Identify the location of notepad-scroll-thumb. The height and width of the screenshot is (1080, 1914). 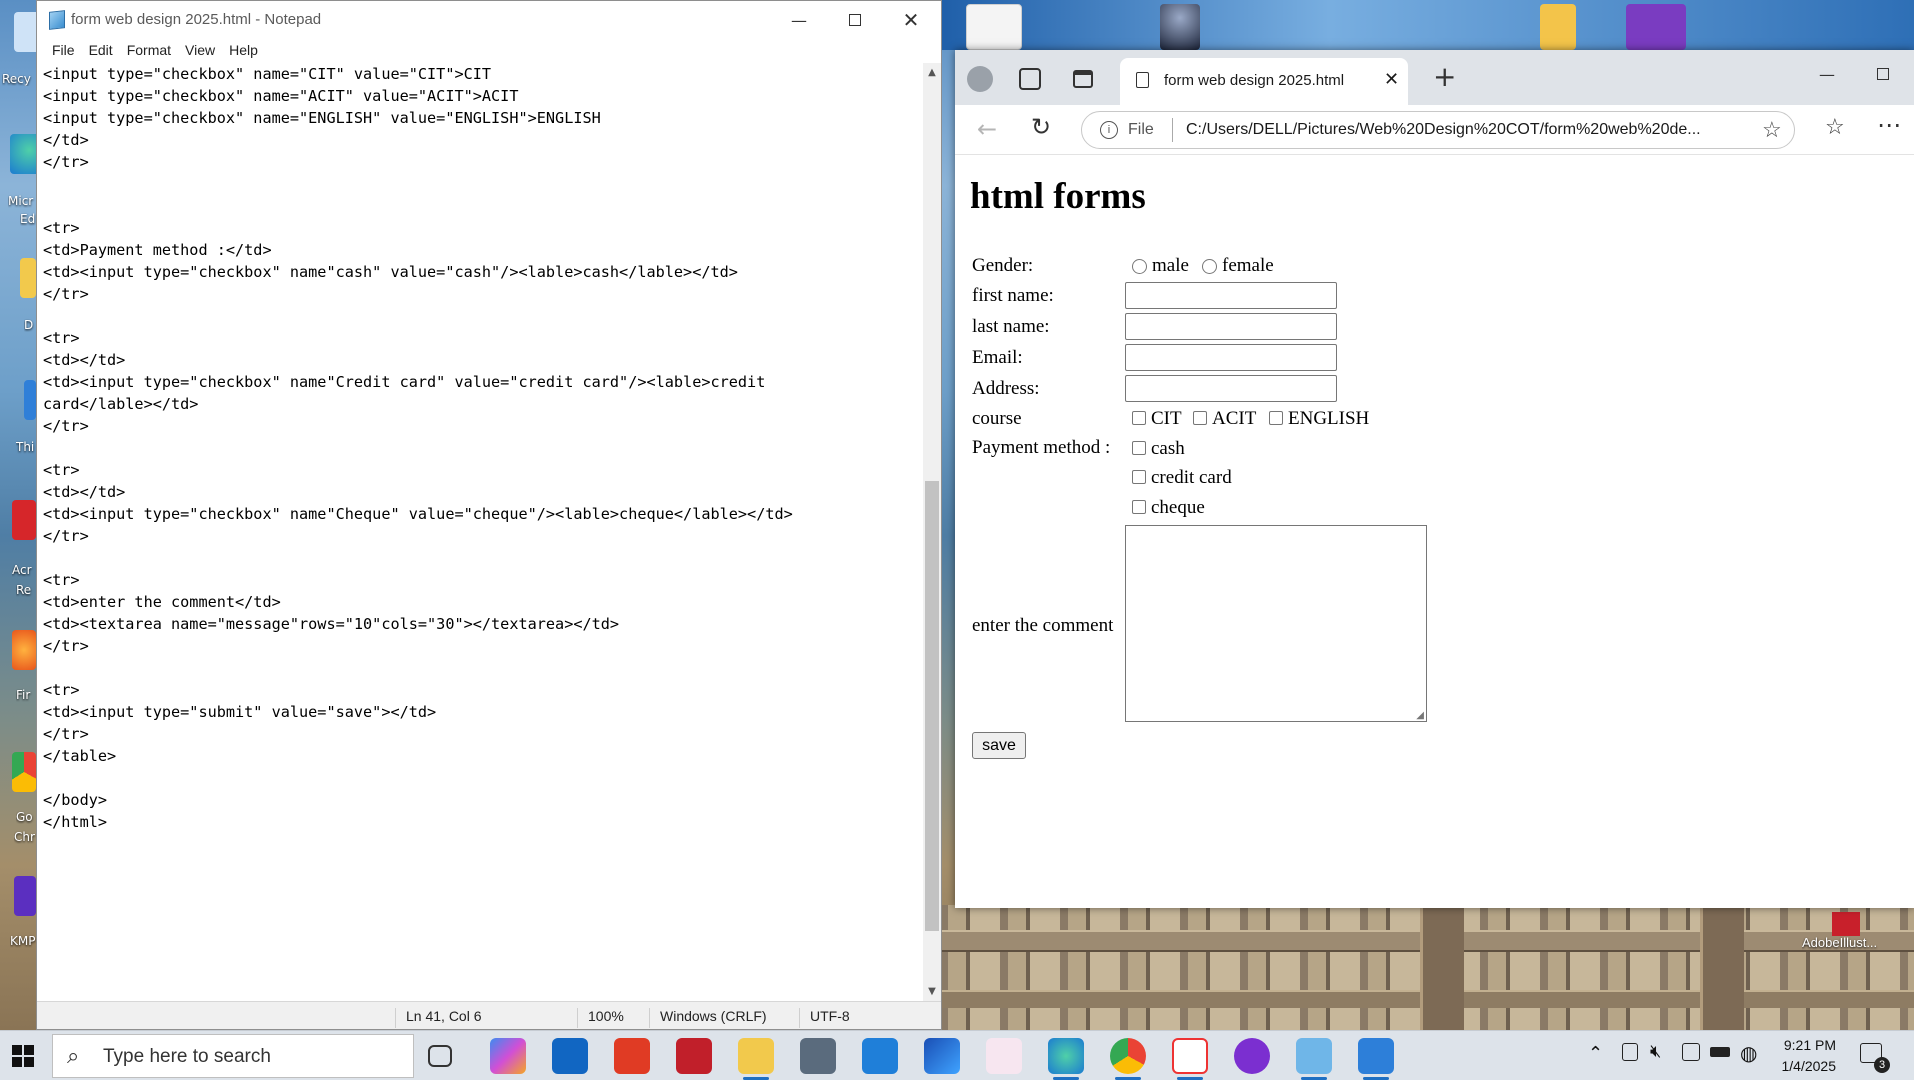
(932, 706).